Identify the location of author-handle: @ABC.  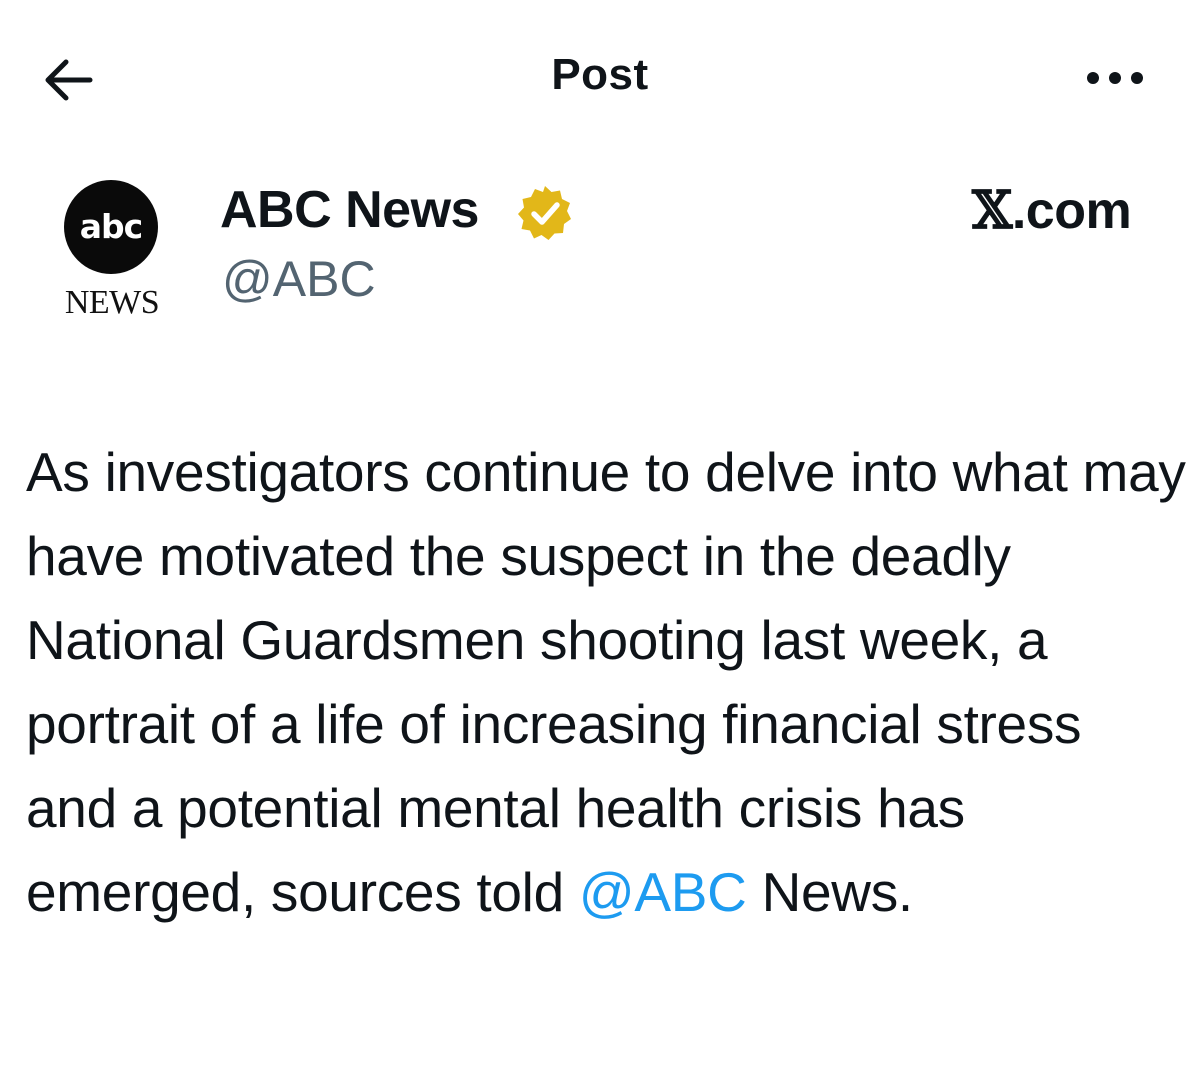
(299, 279).